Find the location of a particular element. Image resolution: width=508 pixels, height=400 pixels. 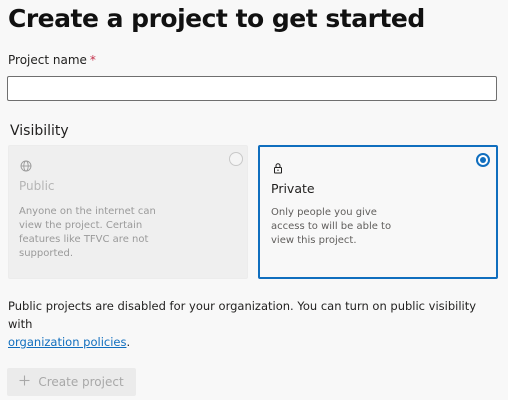

page-title: Create a project to get started is located at coordinates (216, 18).